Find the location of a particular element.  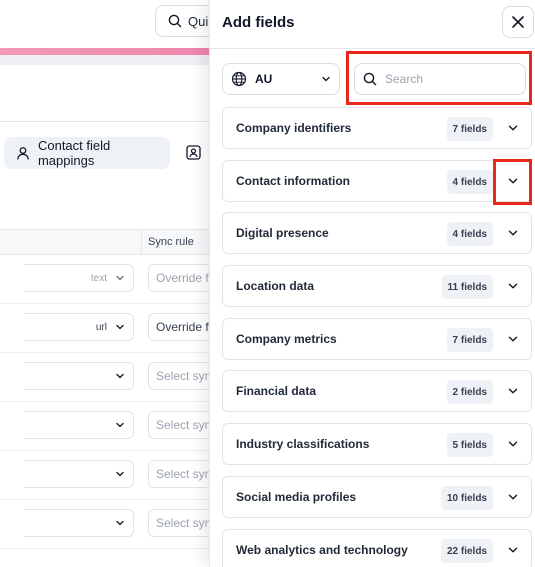

section-industry-classifications: Industry classifications 5 fields is located at coordinates (377, 444).